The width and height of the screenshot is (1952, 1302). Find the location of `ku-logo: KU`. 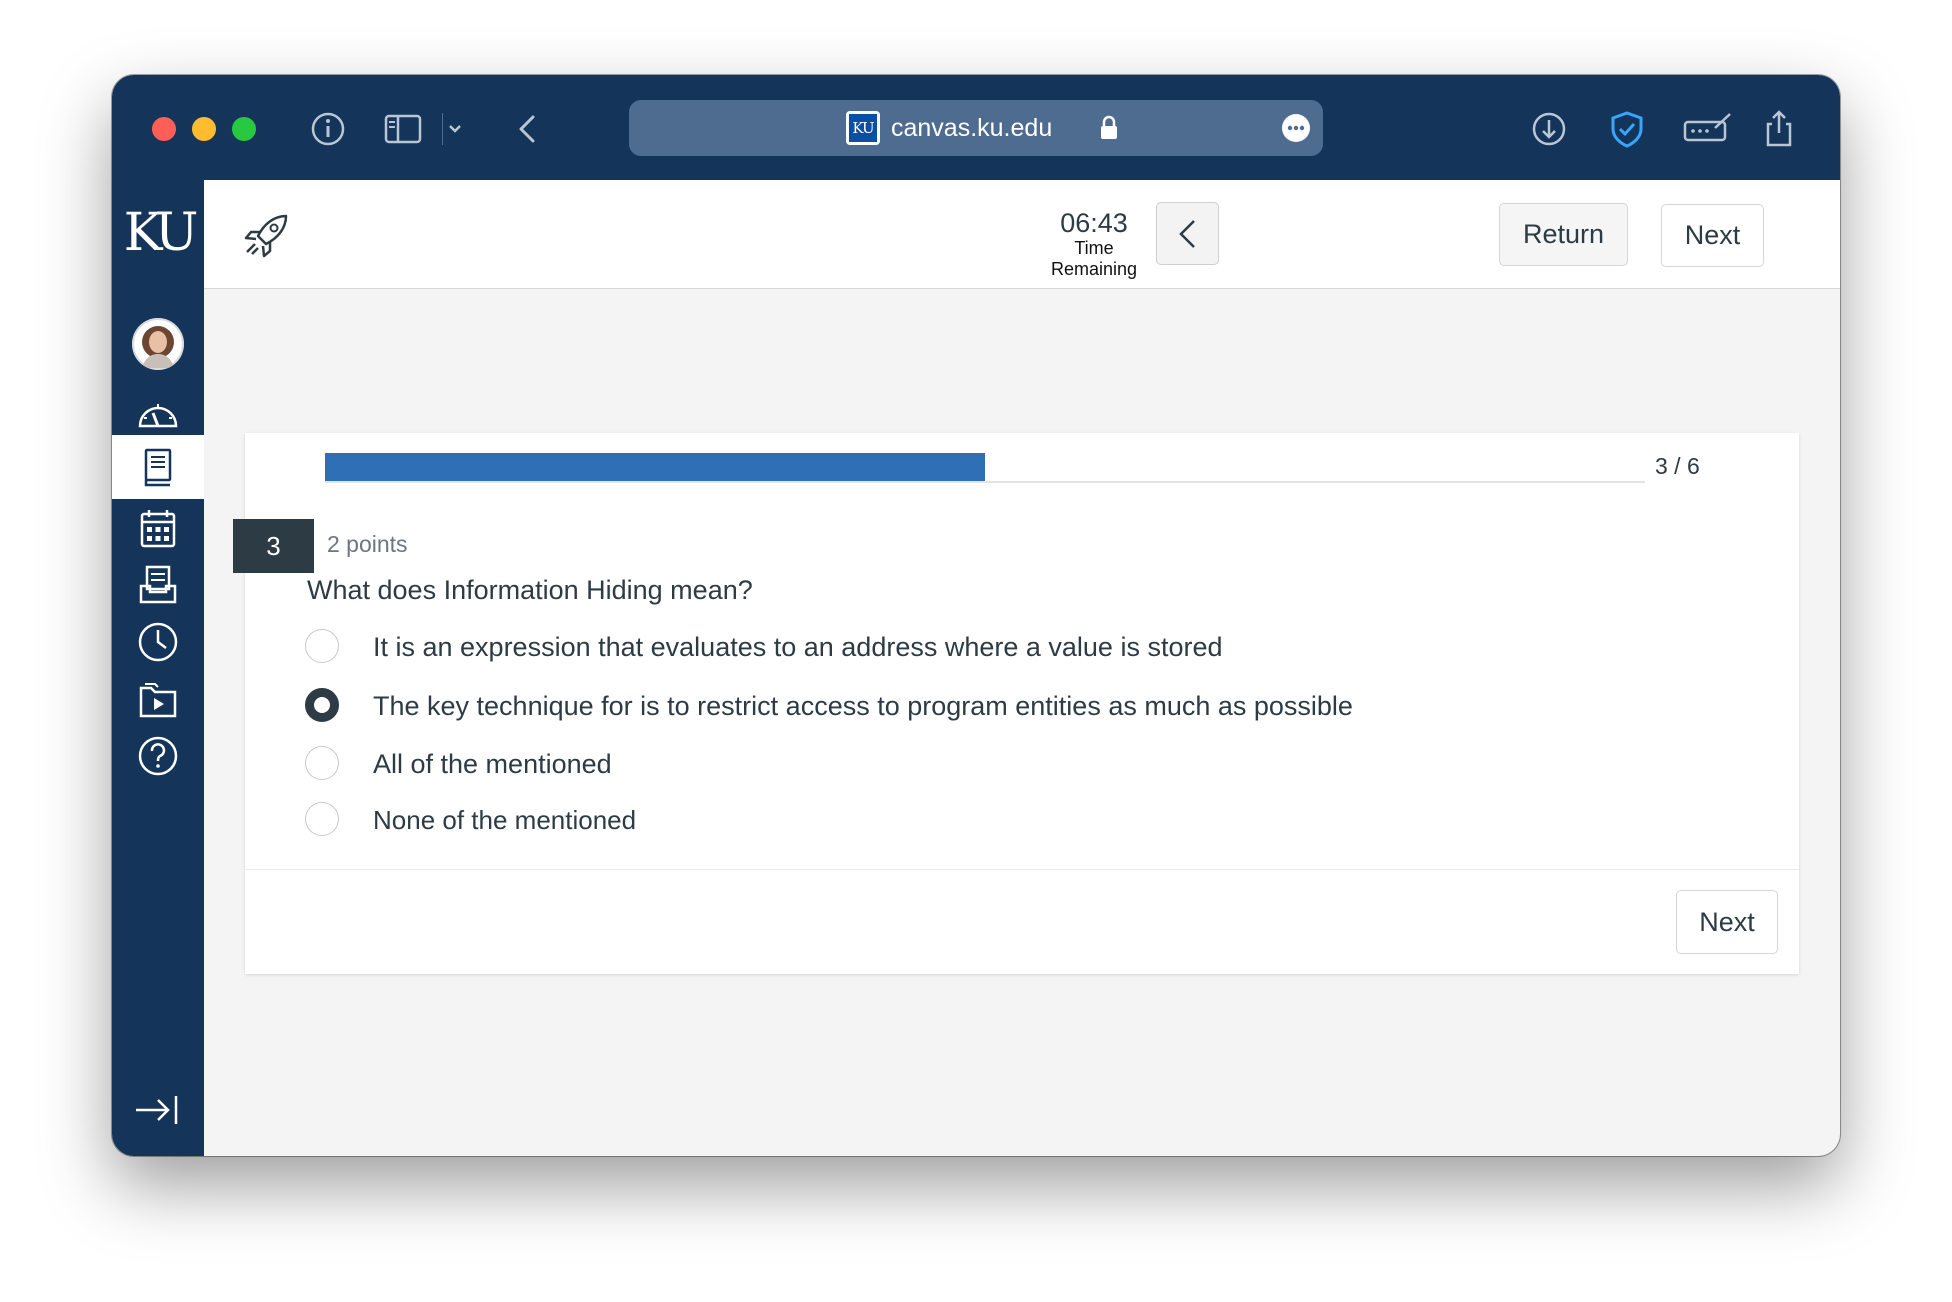

ku-logo: KU is located at coordinates (158, 233).